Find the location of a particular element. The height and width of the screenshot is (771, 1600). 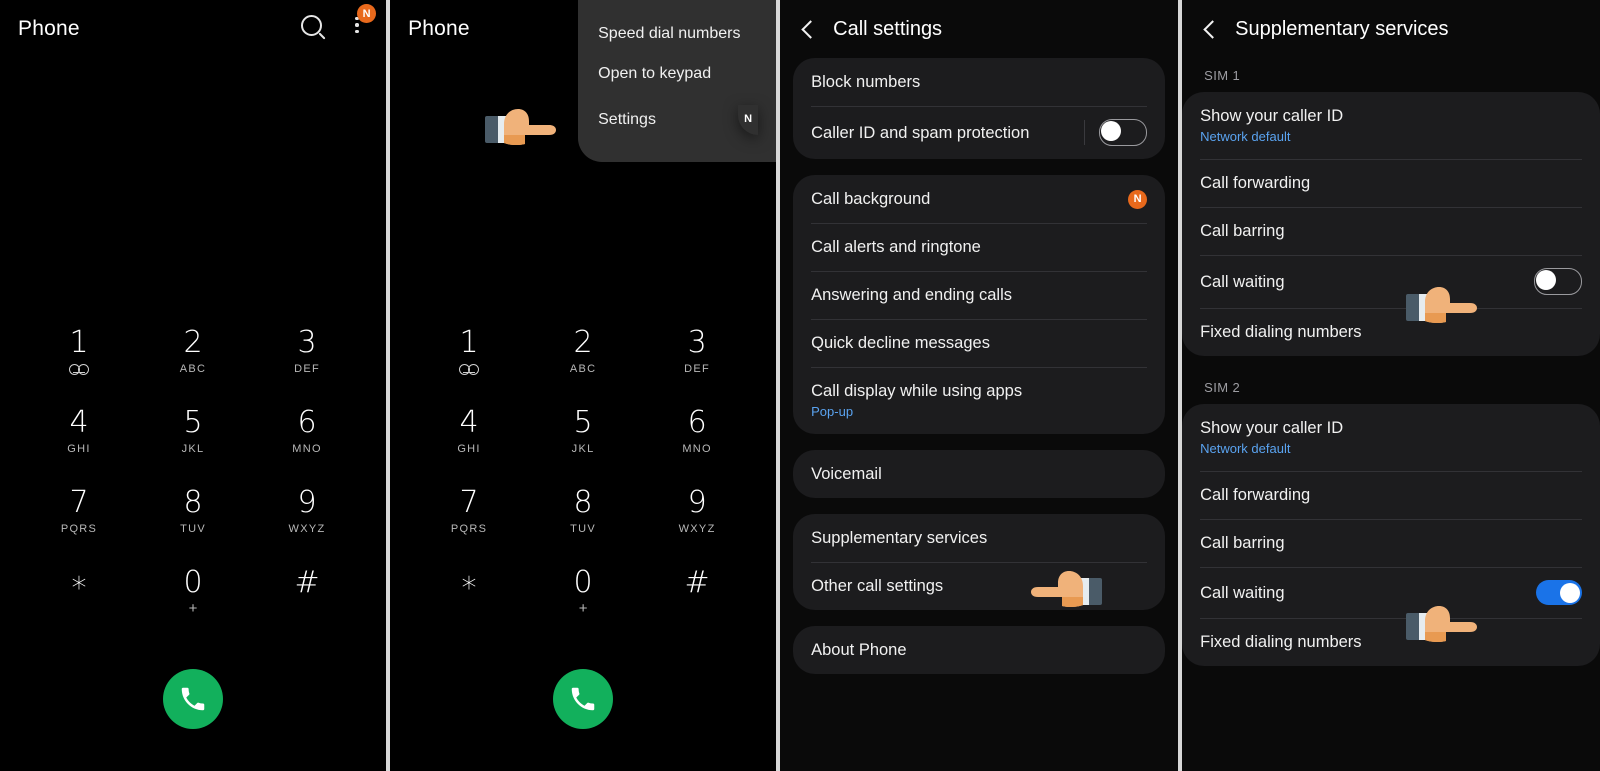

sim2-call-waiting-toggle is located at coordinates (1559, 592).